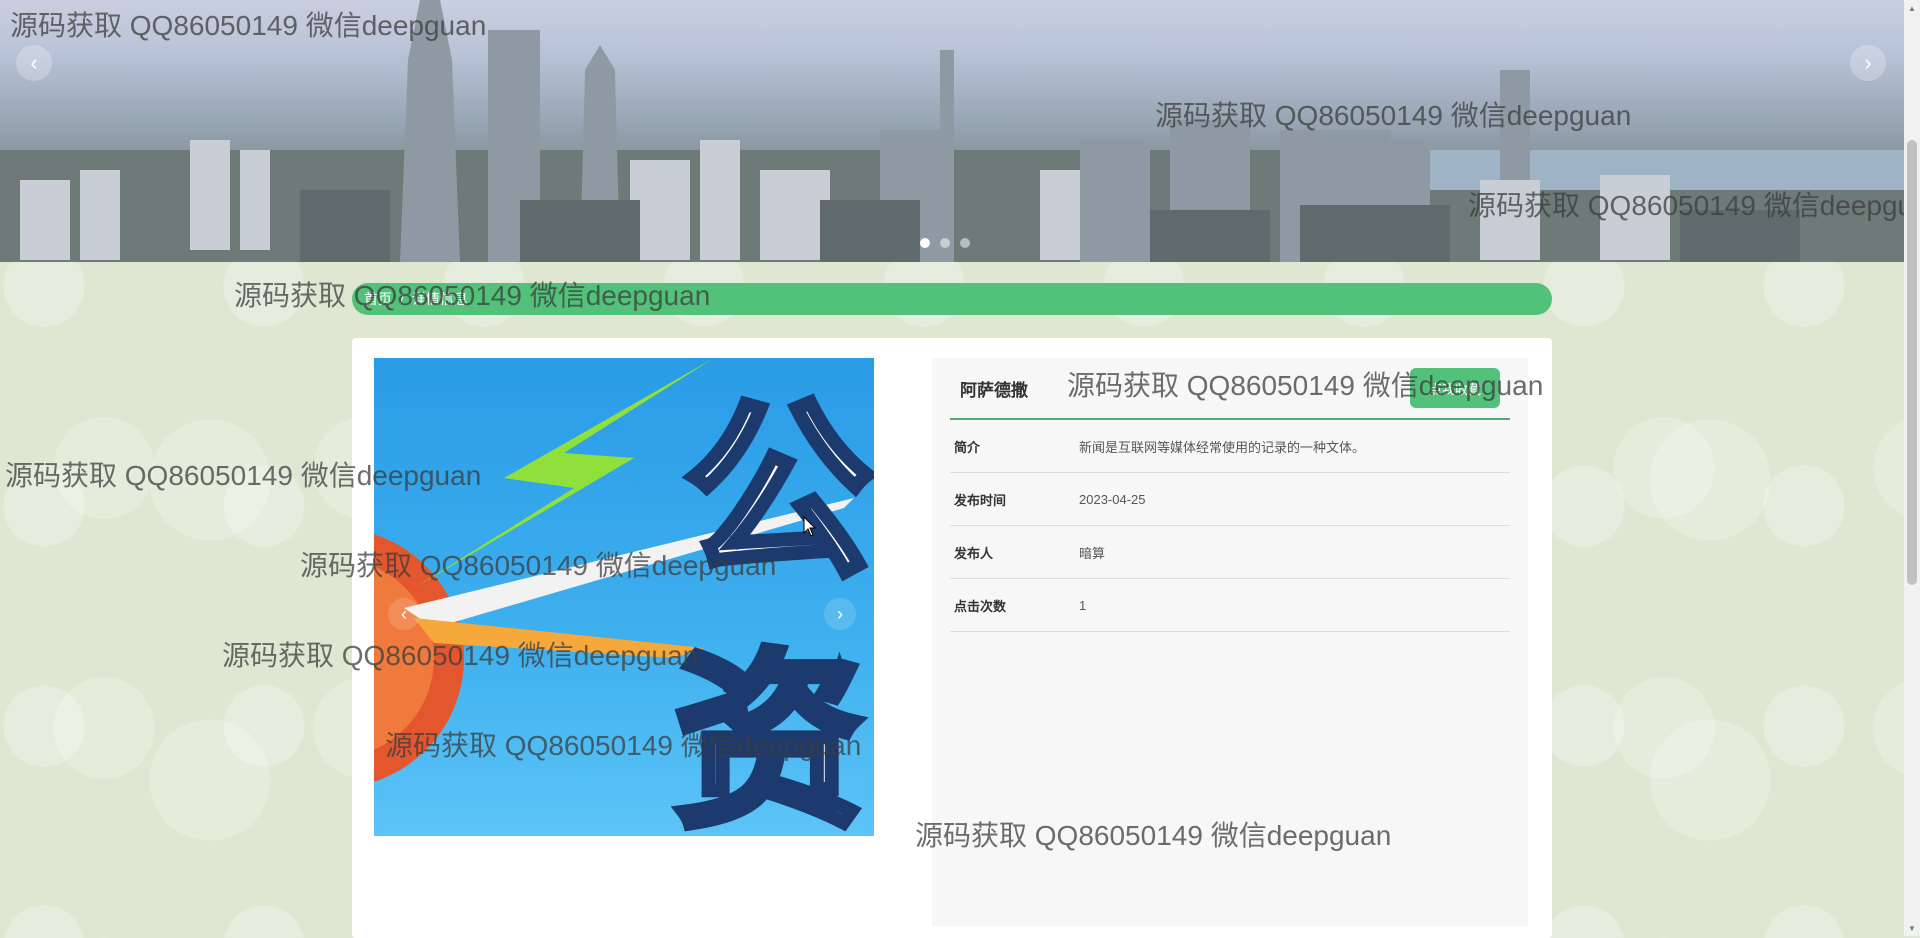 The height and width of the screenshot is (938, 1920). I want to click on info-row: 简介 新闻是互联网等媒体经常使用的记录的一种文体。, so click(1230, 446).